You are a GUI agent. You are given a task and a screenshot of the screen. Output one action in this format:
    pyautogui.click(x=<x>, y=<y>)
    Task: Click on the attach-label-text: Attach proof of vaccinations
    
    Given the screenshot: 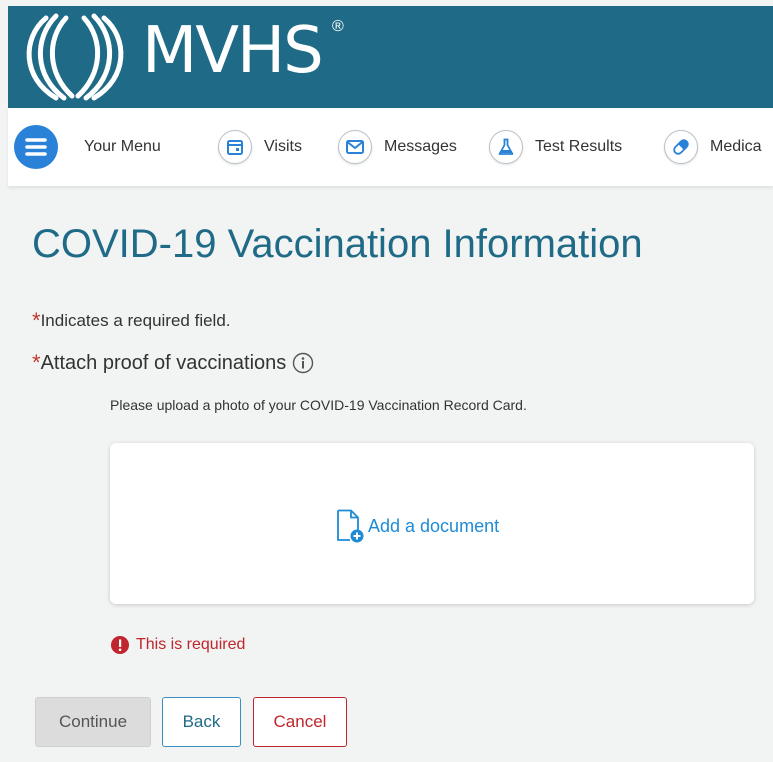 What is the action you would take?
    pyautogui.click(x=163, y=362)
    